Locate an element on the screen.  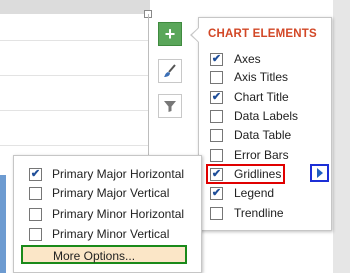
panel-title: CHART ELEMENTS is located at coordinates (262, 34).